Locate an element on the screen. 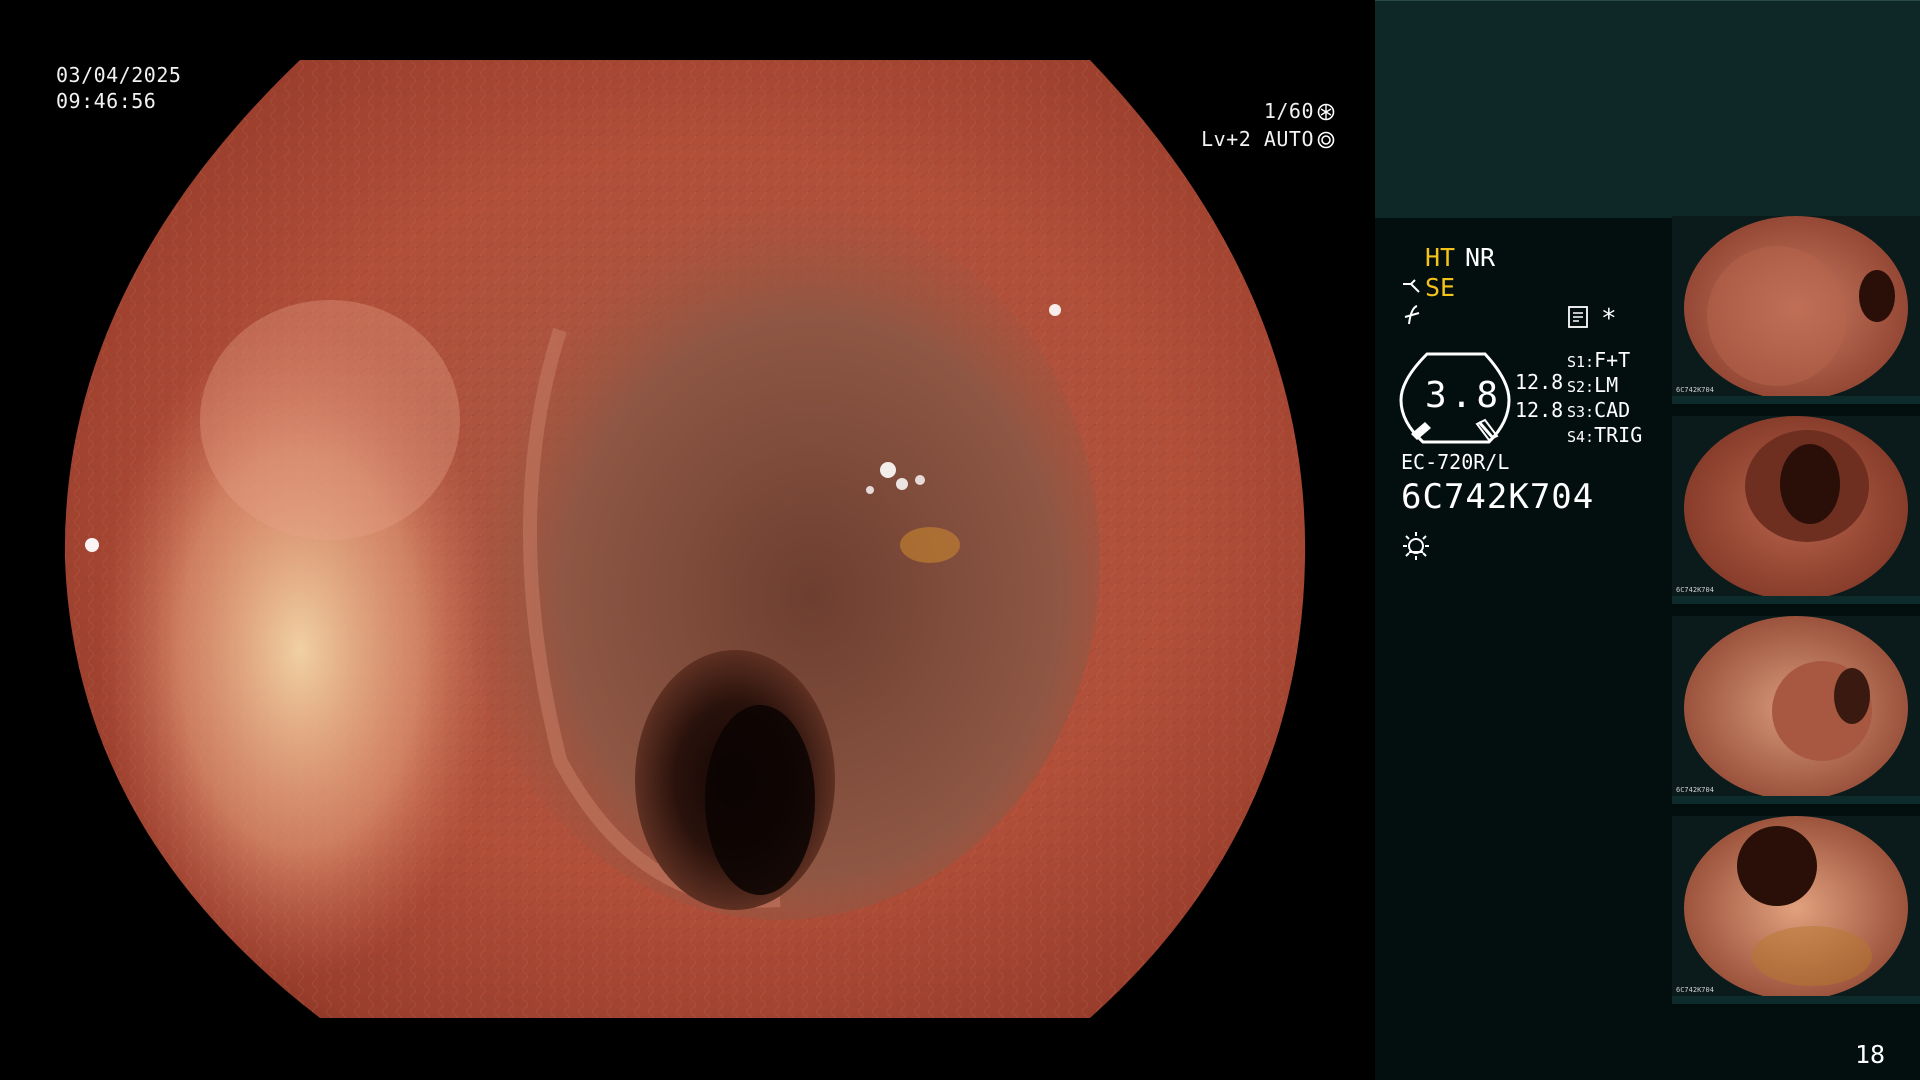 This screenshot has width=1920, height=1080. aperture-icon is located at coordinates (1326, 112).